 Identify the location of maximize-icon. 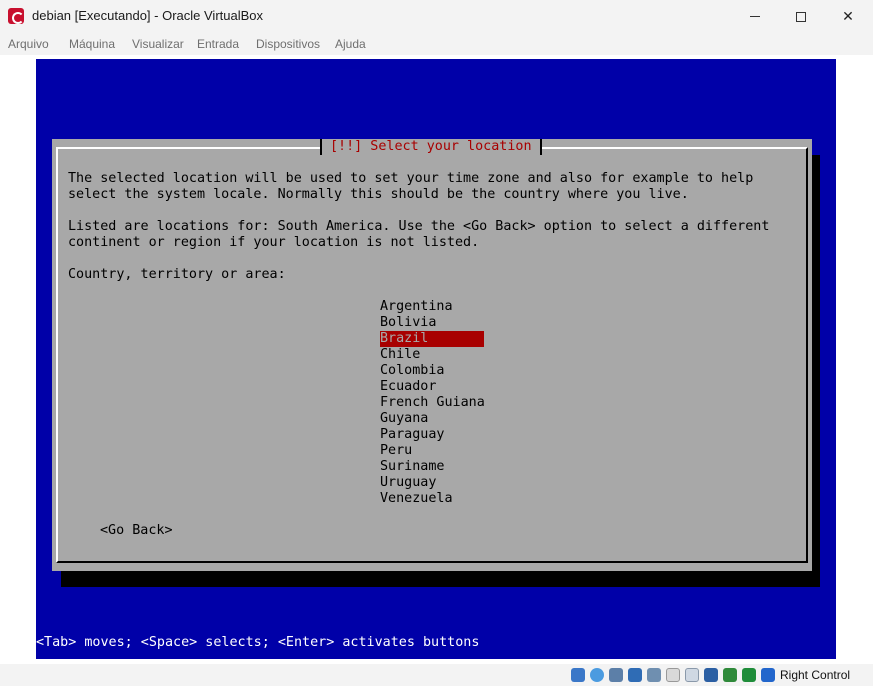
(801, 16).